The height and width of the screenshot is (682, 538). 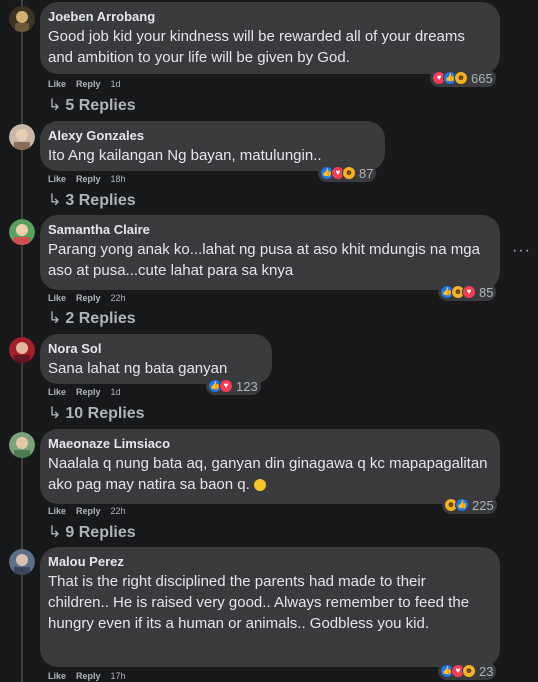 What do you see at coordinates (268, 17) in the screenshot?
I see `comment-author: Joeben Arrobang` at bounding box center [268, 17].